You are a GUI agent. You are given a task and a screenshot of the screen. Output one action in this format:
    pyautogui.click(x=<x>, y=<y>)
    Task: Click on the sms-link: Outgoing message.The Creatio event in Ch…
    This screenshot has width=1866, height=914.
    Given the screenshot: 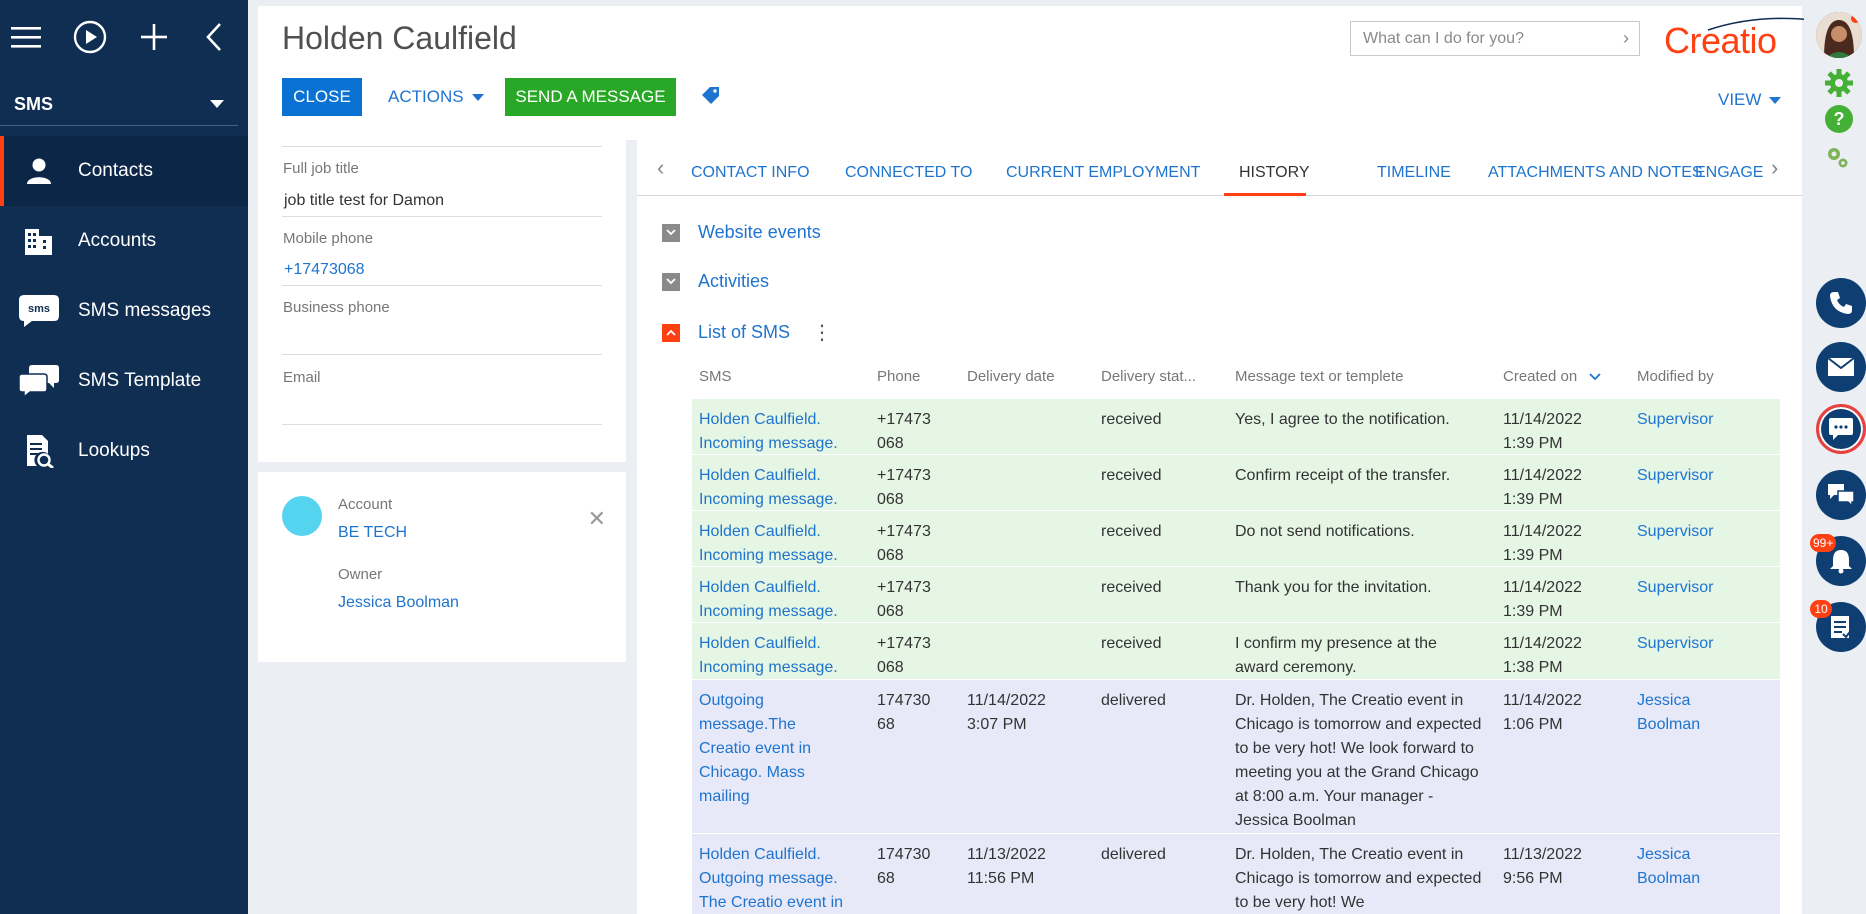 What is the action you would take?
    pyautogui.click(x=766, y=749)
    